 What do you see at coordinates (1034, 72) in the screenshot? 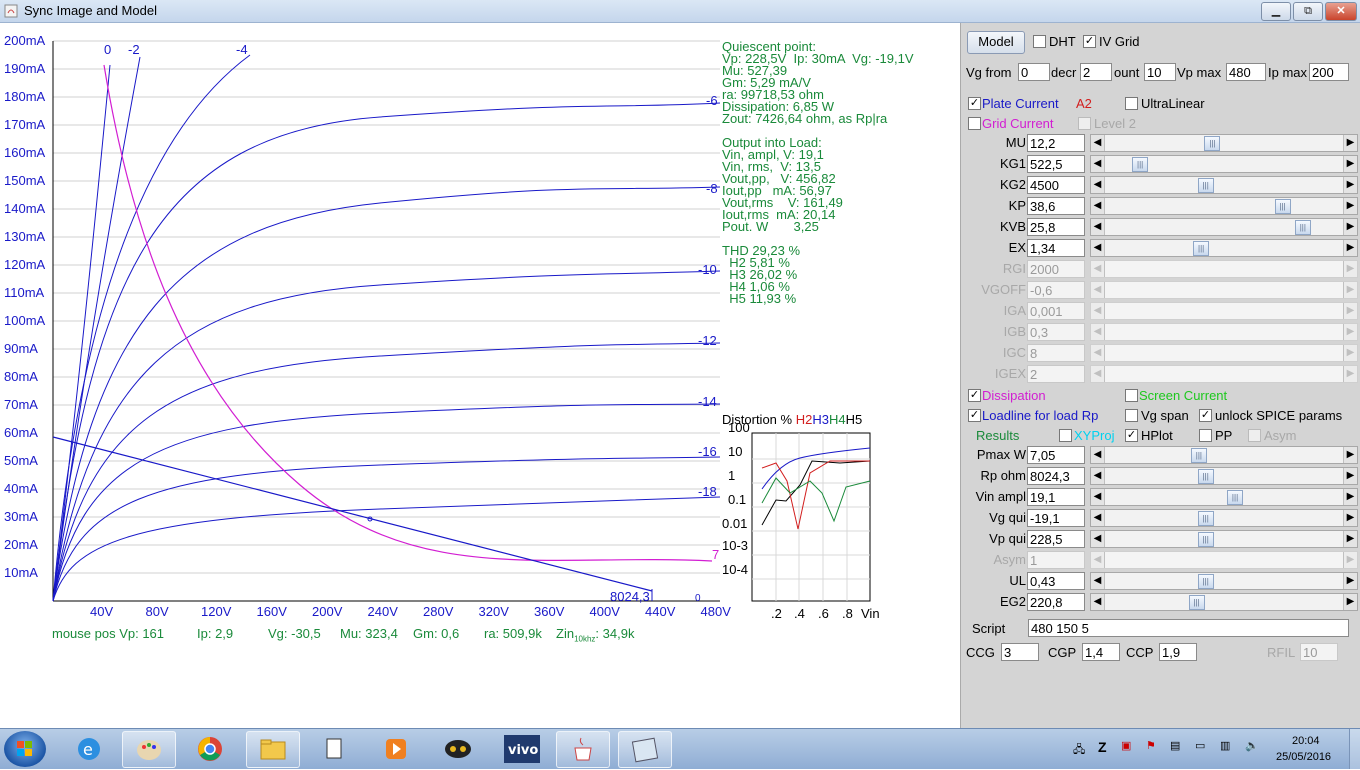
I see `vg-from-input: 0` at bounding box center [1034, 72].